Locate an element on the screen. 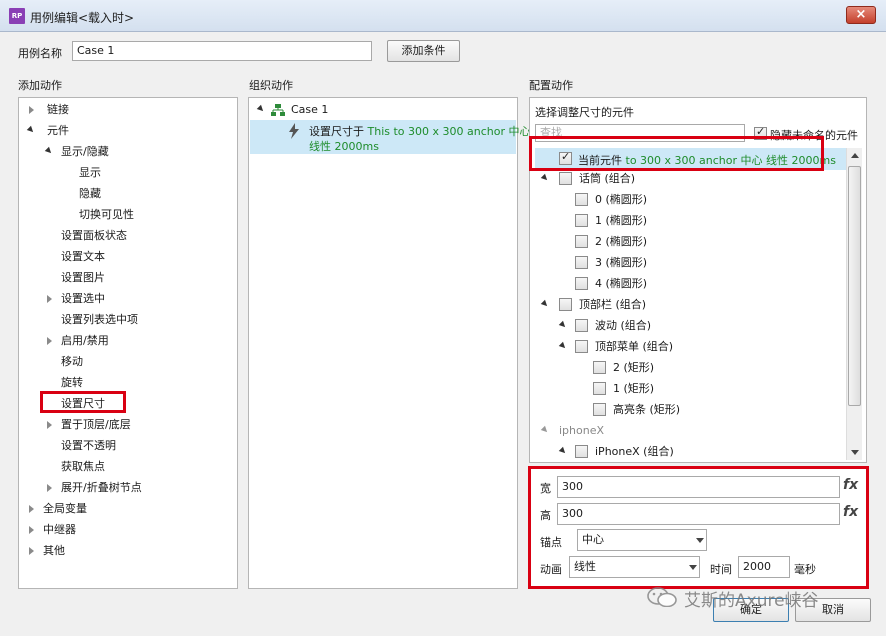 This screenshot has width=886, height=636. widget-list-scrollbar is located at coordinates (854, 304).